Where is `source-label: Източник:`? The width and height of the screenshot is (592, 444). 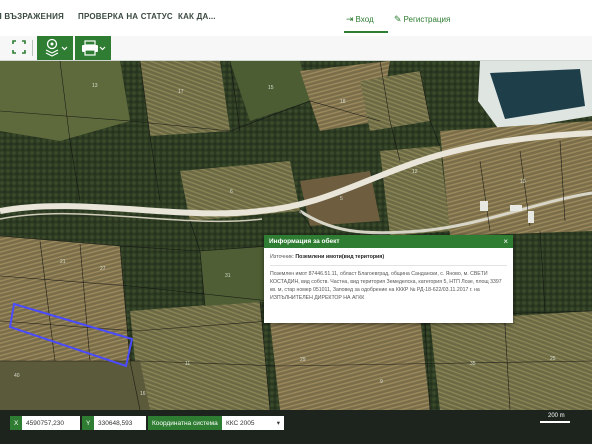
source-label: Източник: is located at coordinates (282, 257).